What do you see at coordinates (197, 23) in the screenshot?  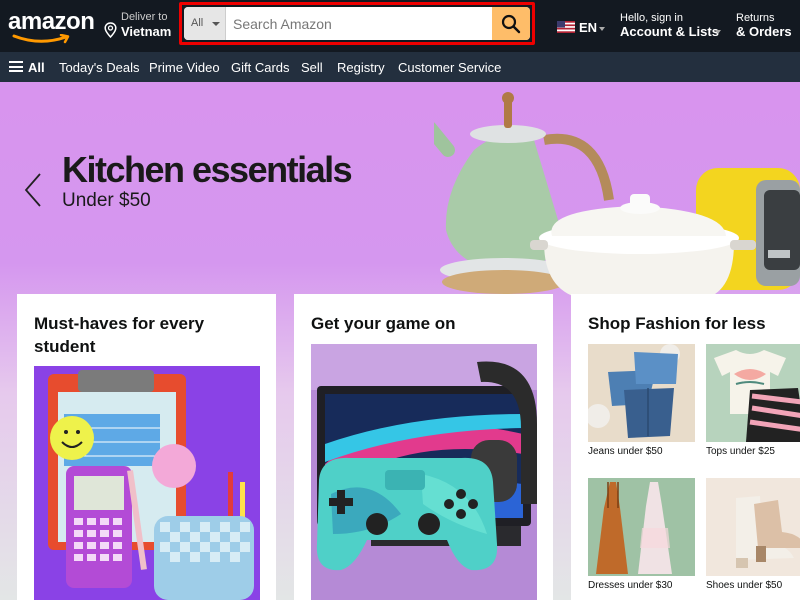 I see `search-category-label: All` at bounding box center [197, 23].